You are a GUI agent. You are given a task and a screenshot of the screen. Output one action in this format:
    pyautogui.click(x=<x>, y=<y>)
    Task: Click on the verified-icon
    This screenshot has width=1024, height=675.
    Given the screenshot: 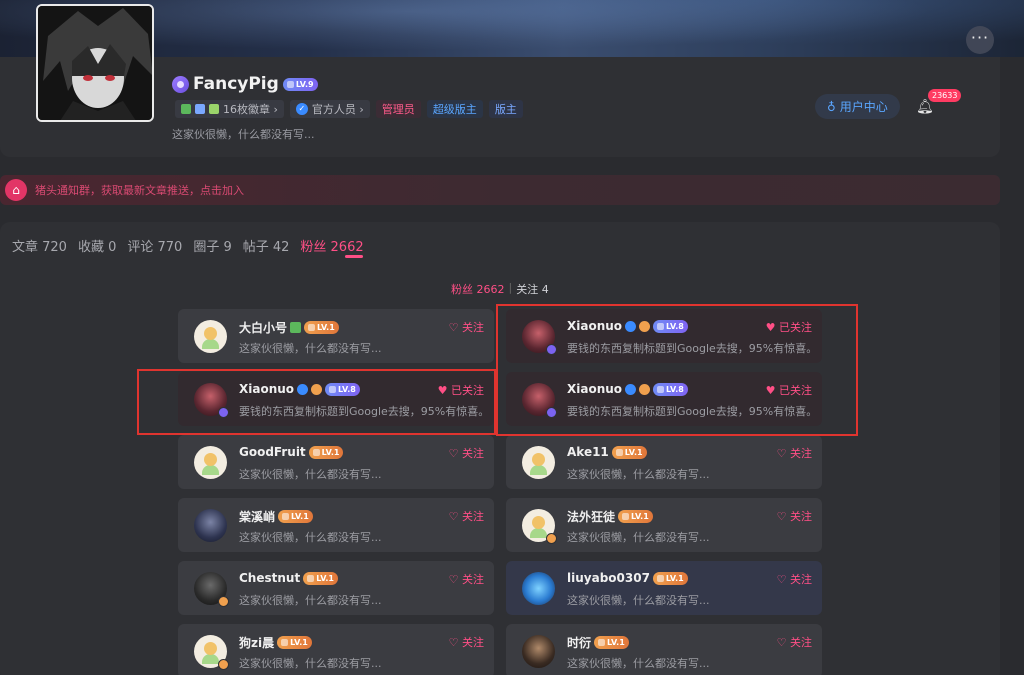 What is the action you would take?
    pyautogui.click(x=303, y=389)
    